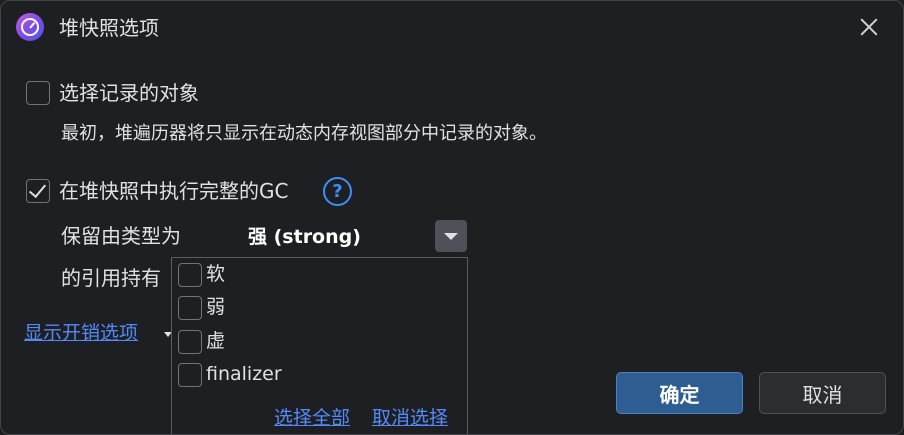  Describe the element at coordinates (215, 341) in the screenshot. I see `popup-item-label: 虚` at that location.